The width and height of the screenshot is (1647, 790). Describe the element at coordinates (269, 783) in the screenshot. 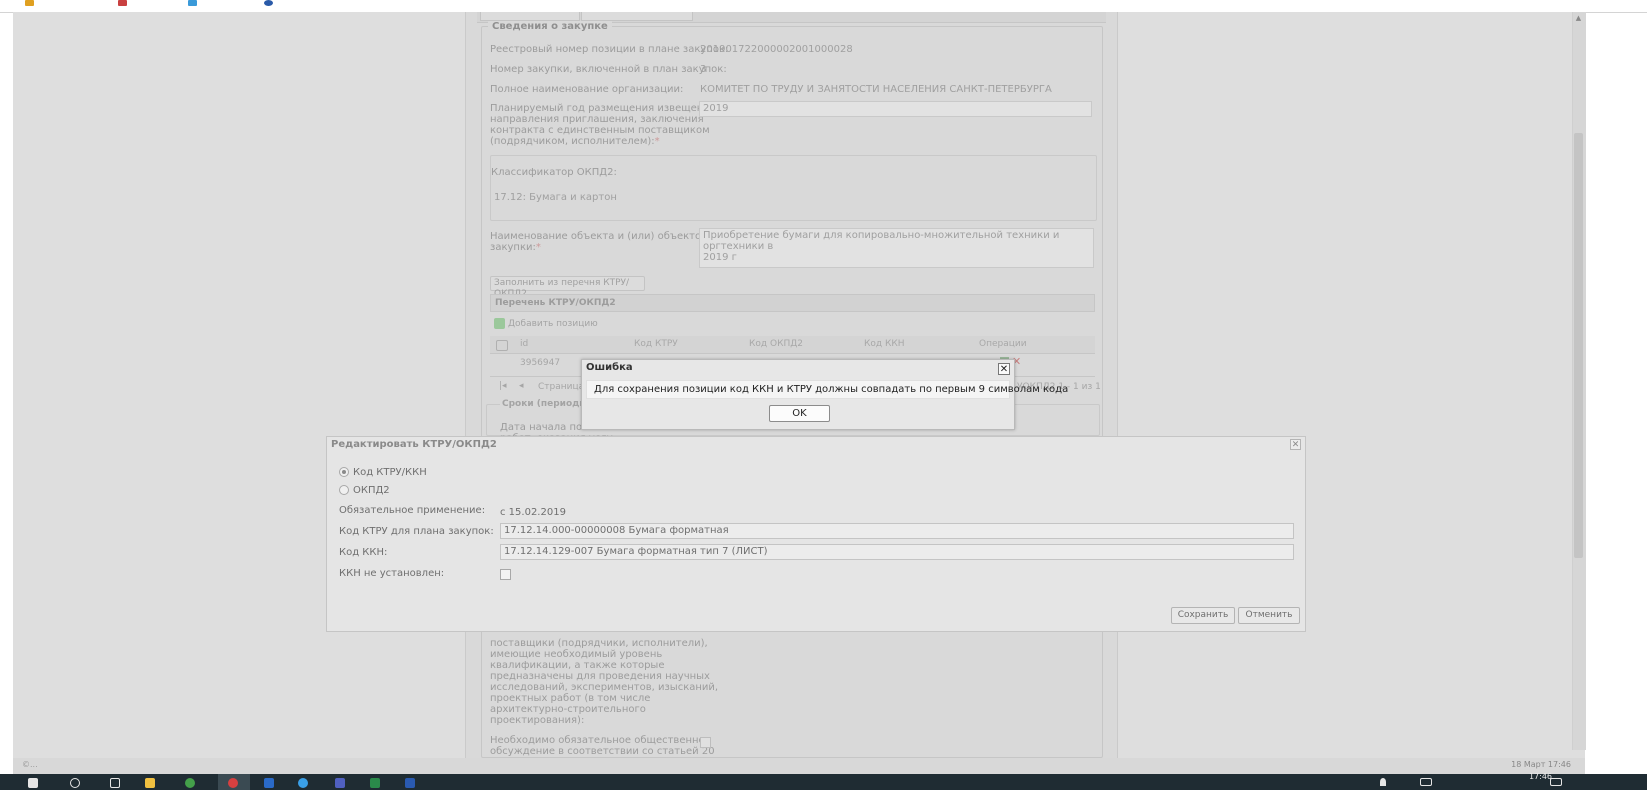

I see `outlook-icon` at that location.